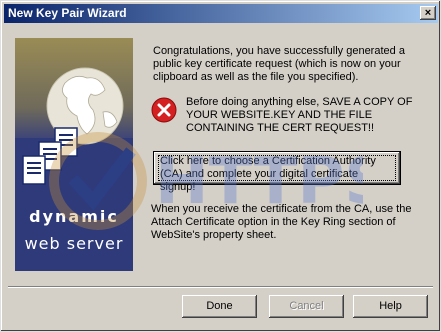 The width and height of the screenshot is (441, 332). I want to click on close-button: ×, so click(428, 13).